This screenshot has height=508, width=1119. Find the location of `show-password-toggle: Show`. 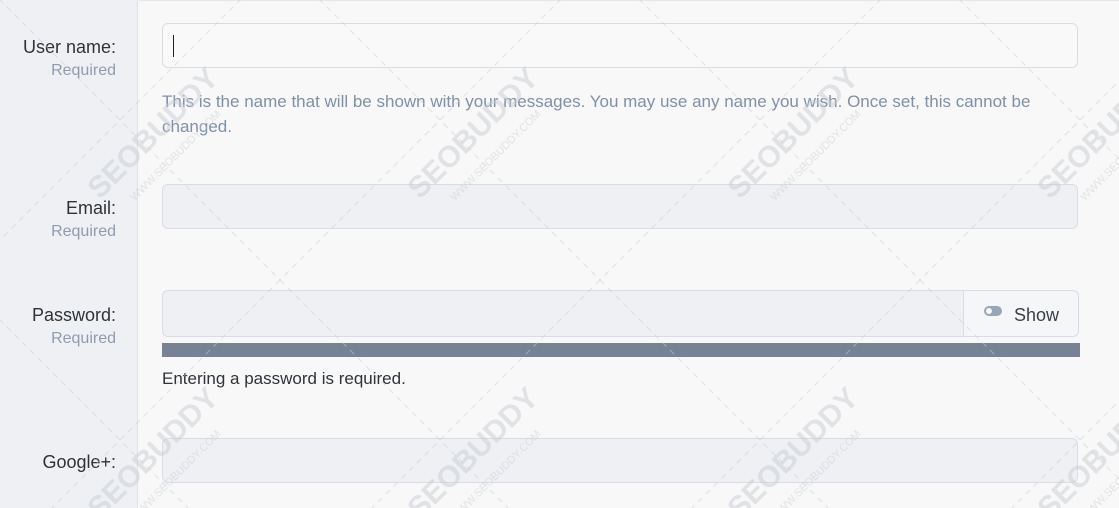

show-password-toggle: Show is located at coordinates (1021, 313).